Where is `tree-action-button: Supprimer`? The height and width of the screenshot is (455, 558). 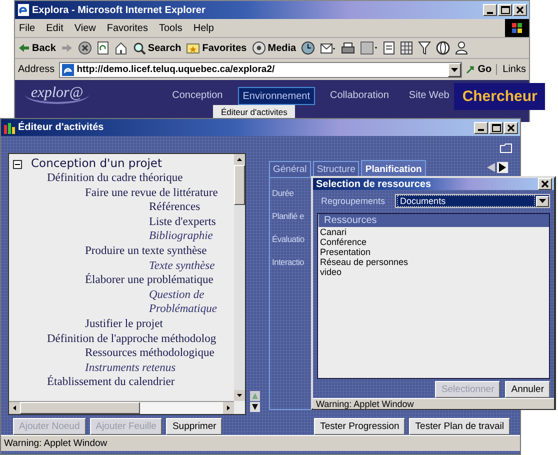
tree-action-button: Supprimer is located at coordinates (194, 427).